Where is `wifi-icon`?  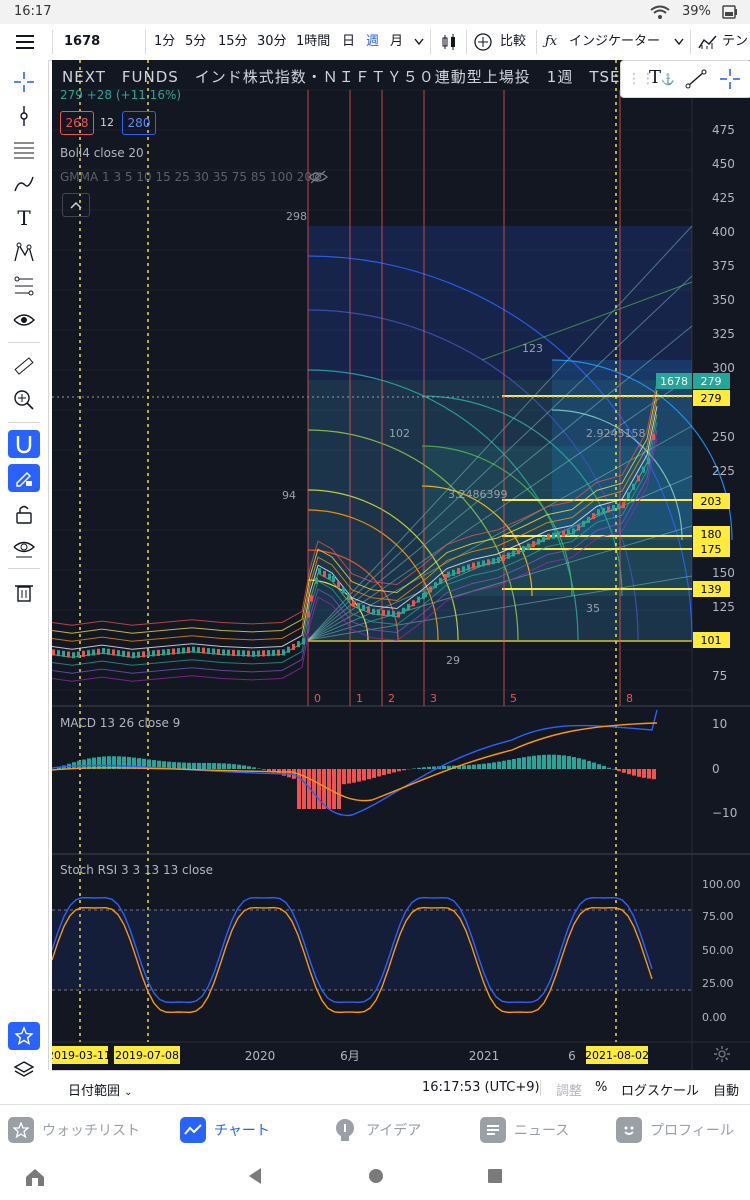 wifi-icon is located at coordinates (660, 12).